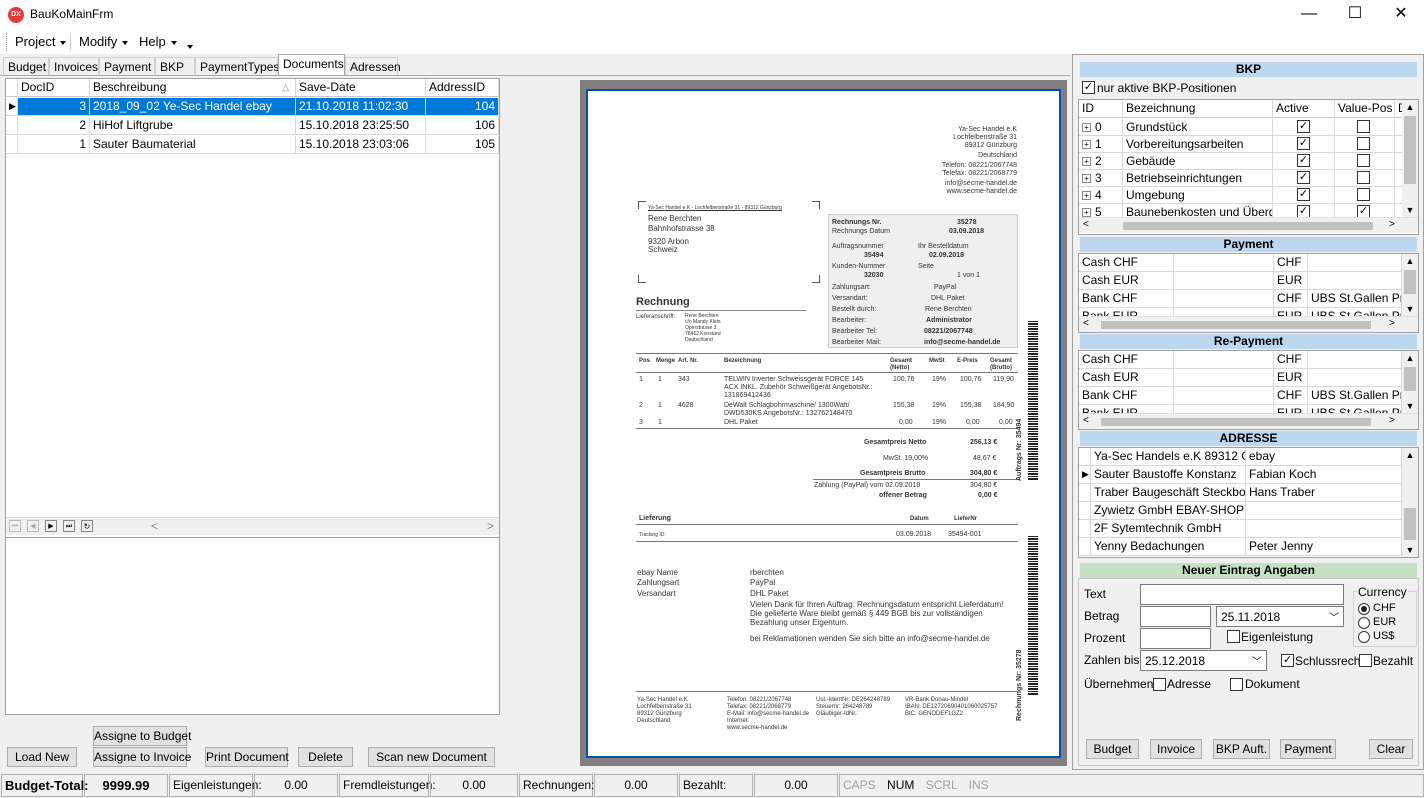 The image size is (1424, 798). What do you see at coordinates (1233, 636) in the screenshot?
I see `eigenleistung-checkbox` at bounding box center [1233, 636].